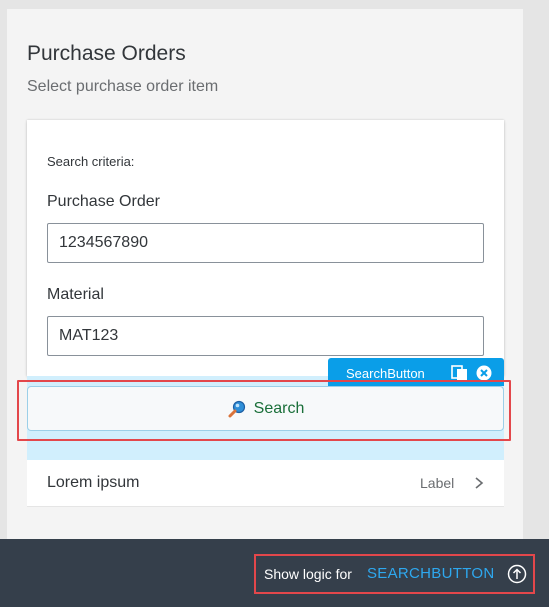 This screenshot has width=549, height=607. What do you see at coordinates (265, 336) in the screenshot?
I see `material-input` at bounding box center [265, 336].